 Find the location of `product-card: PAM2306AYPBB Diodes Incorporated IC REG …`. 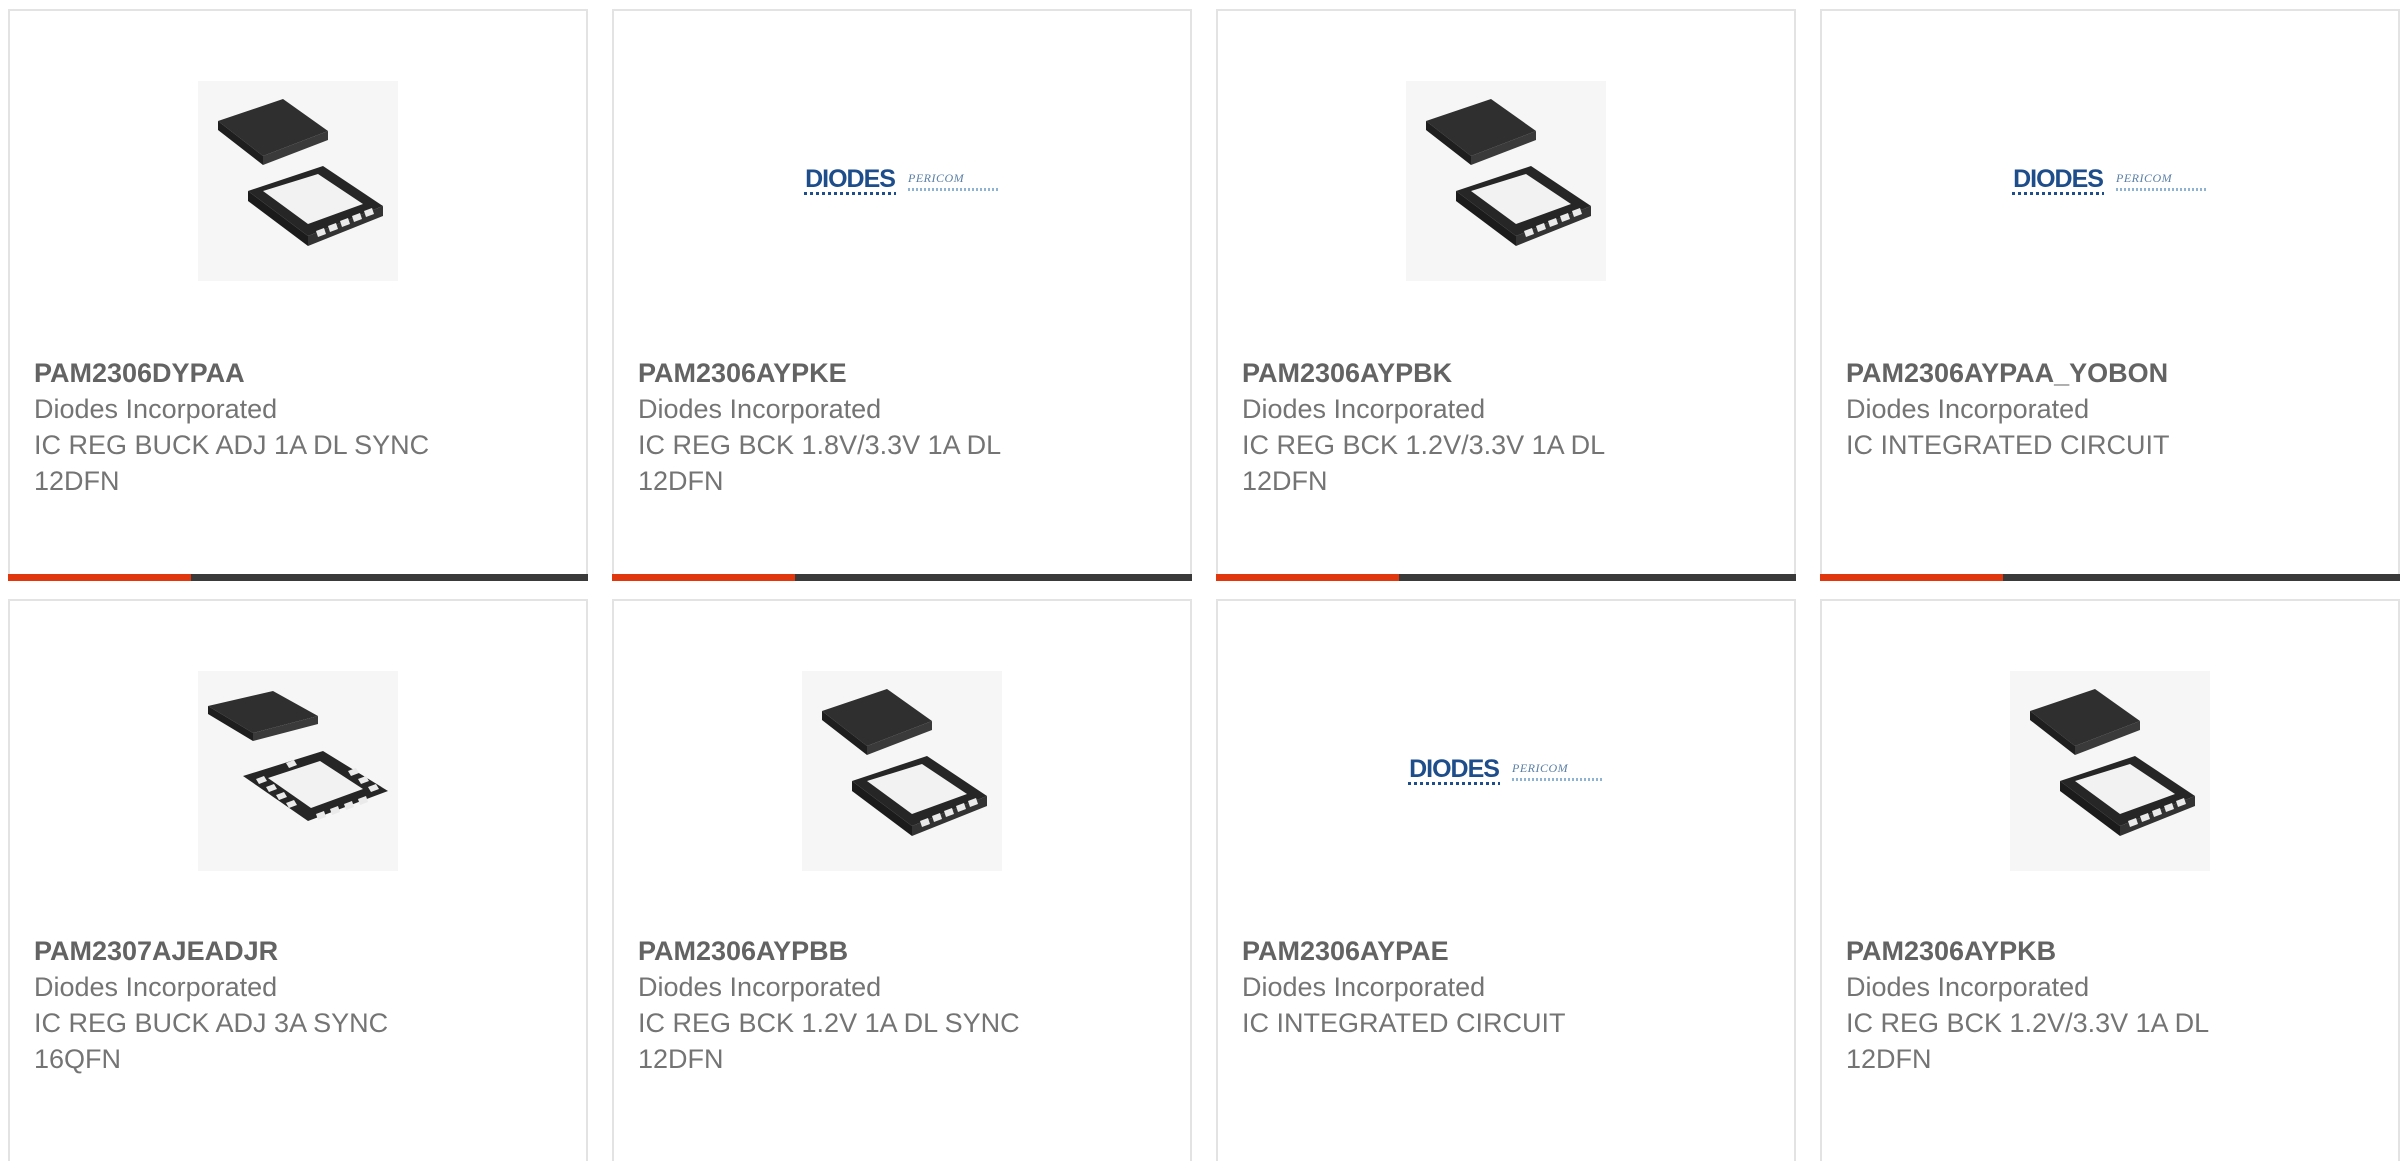

product-card: PAM2306AYPBB Diodes Incorporated IC REG … is located at coordinates (902, 880).